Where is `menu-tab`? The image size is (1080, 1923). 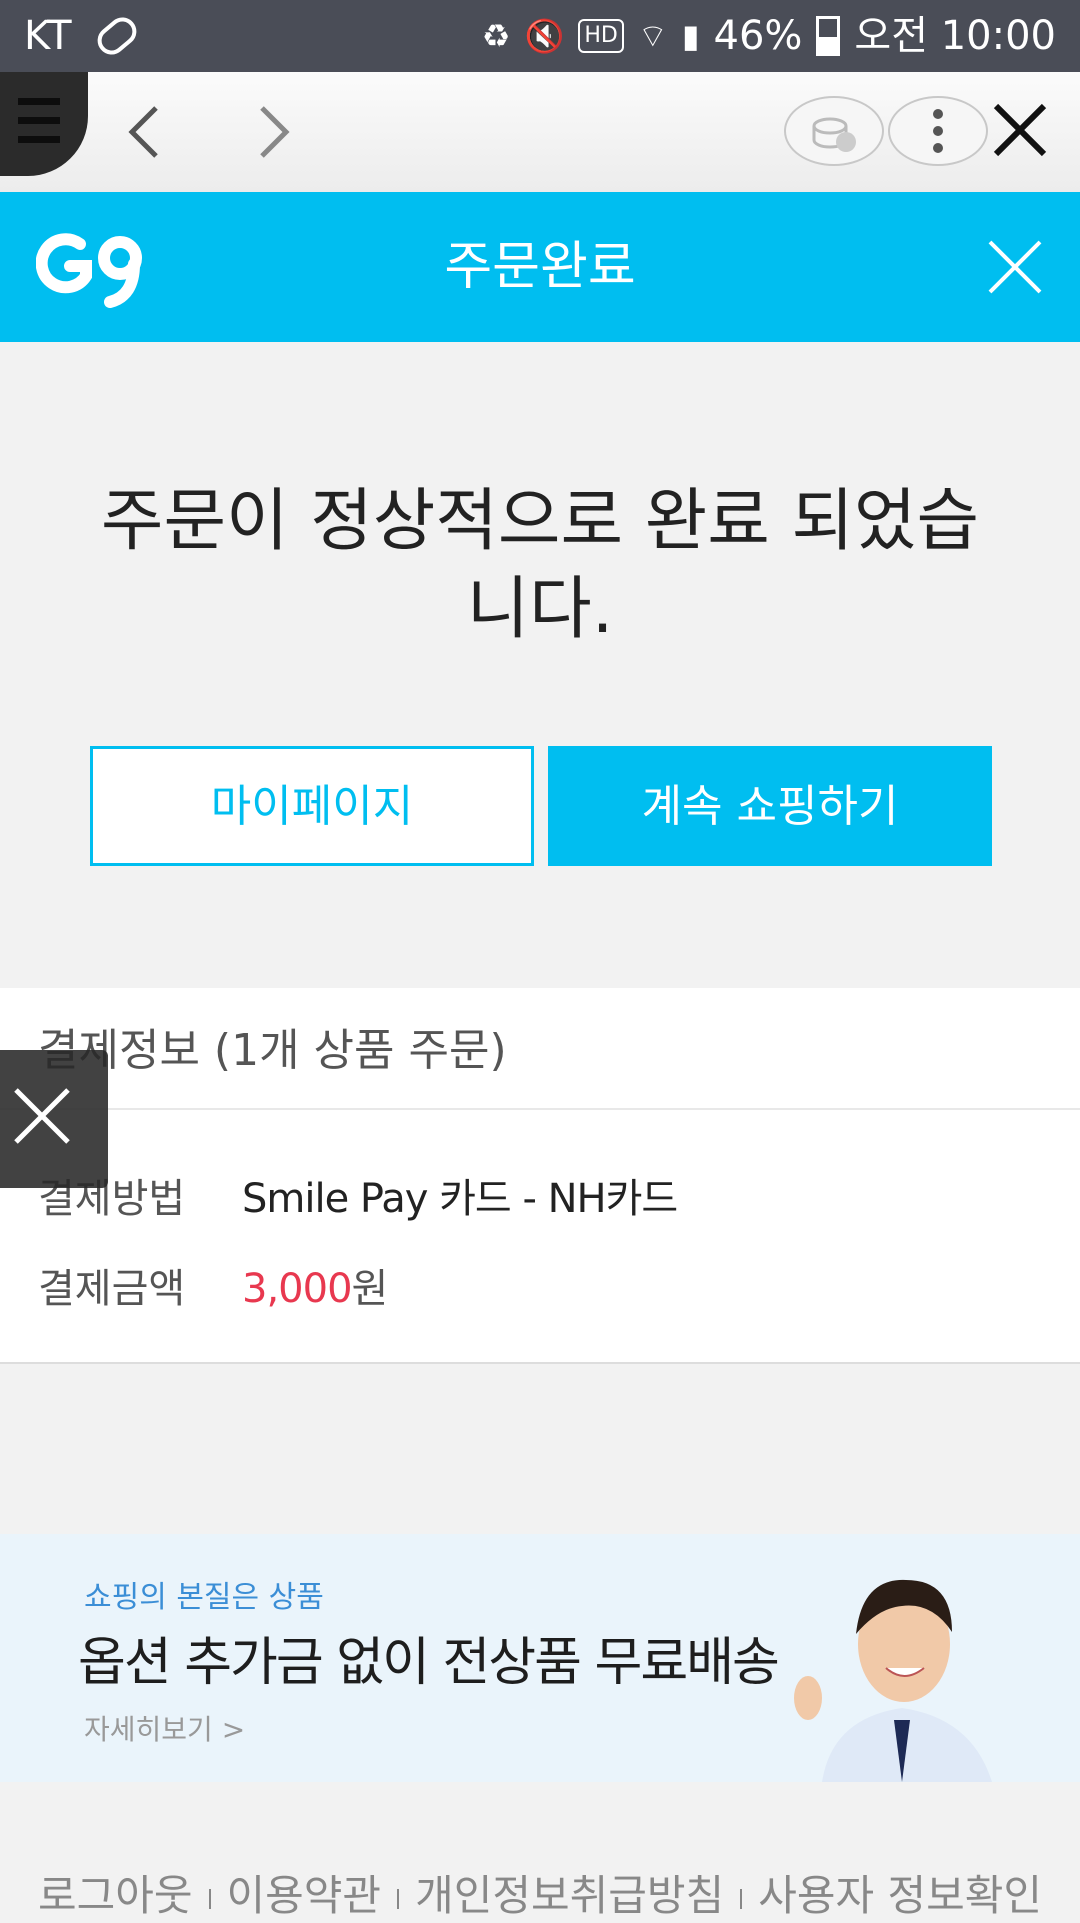
menu-tab is located at coordinates (44, 124).